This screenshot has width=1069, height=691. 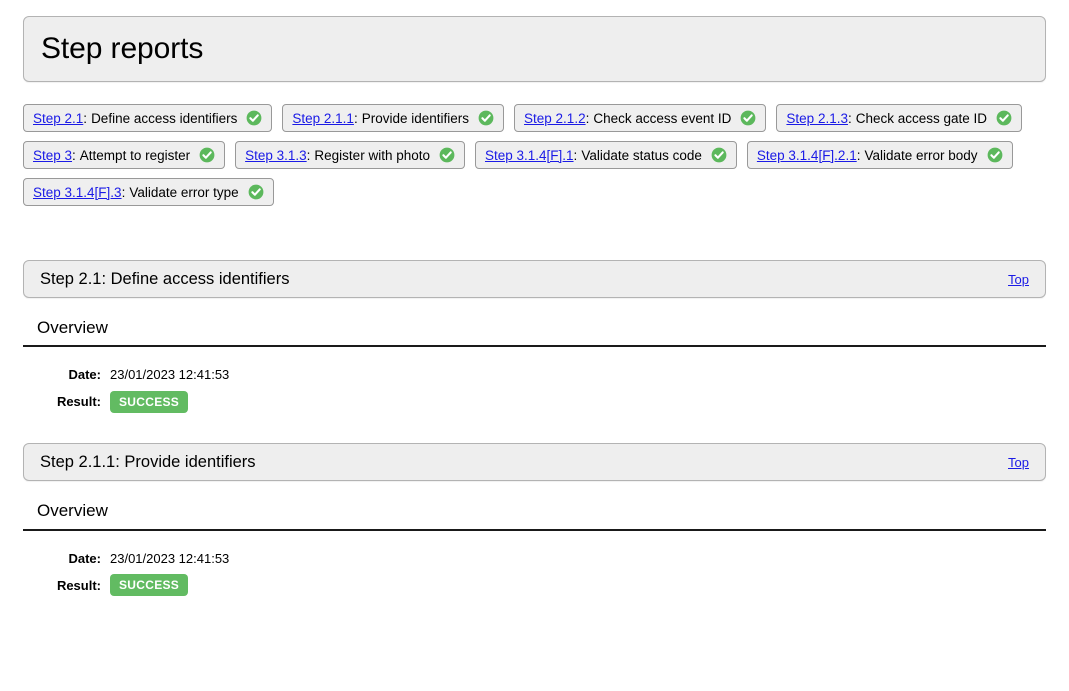 I want to click on step-chip-label: Validate error type, so click(x=184, y=192).